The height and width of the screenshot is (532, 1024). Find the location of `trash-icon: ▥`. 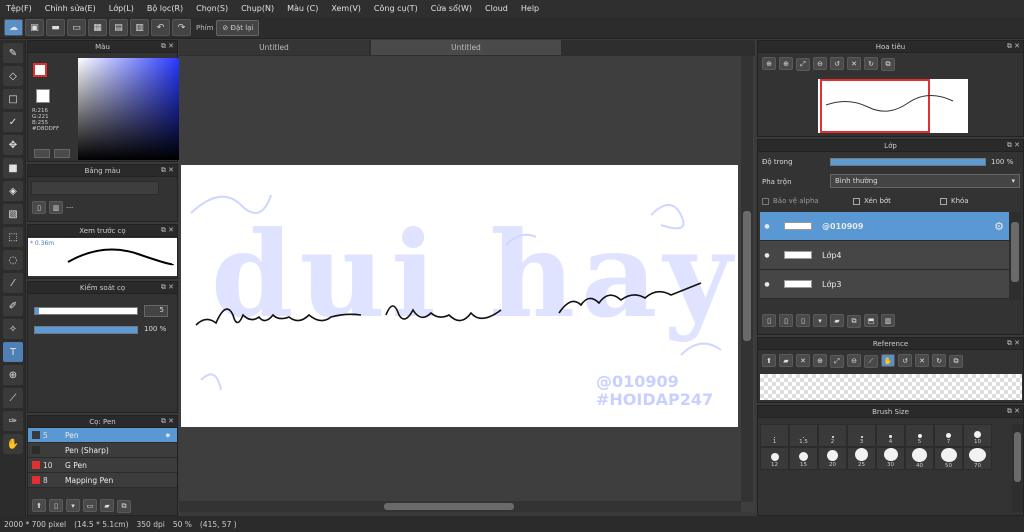

trash-icon: ▥ is located at coordinates (888, 320).